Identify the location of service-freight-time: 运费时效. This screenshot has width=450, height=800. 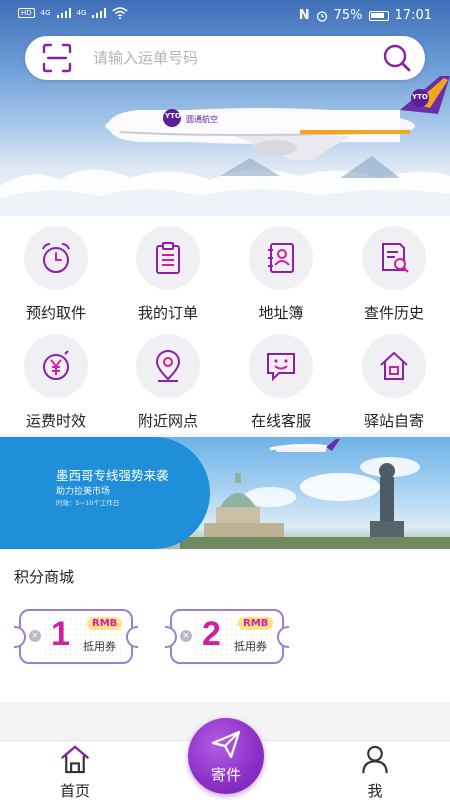
(56, 380).